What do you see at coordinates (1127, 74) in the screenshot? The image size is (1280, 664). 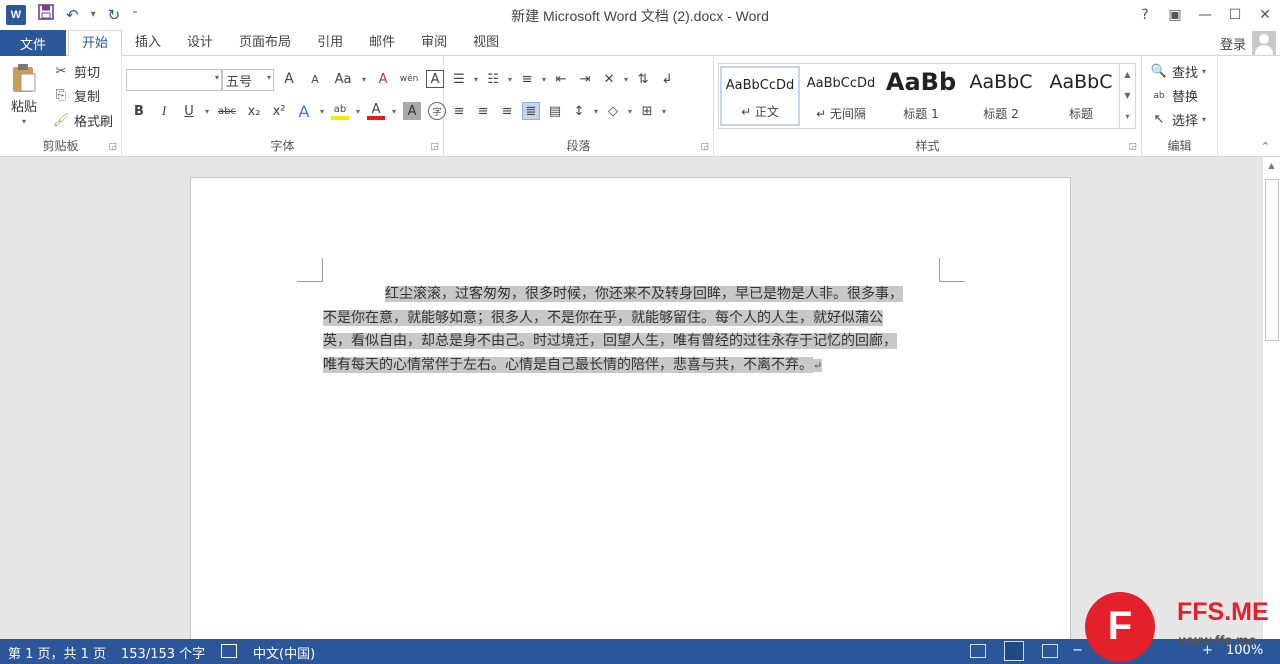 I see `gallery-up-icon: ▲` at bounding box center [1127, 74].